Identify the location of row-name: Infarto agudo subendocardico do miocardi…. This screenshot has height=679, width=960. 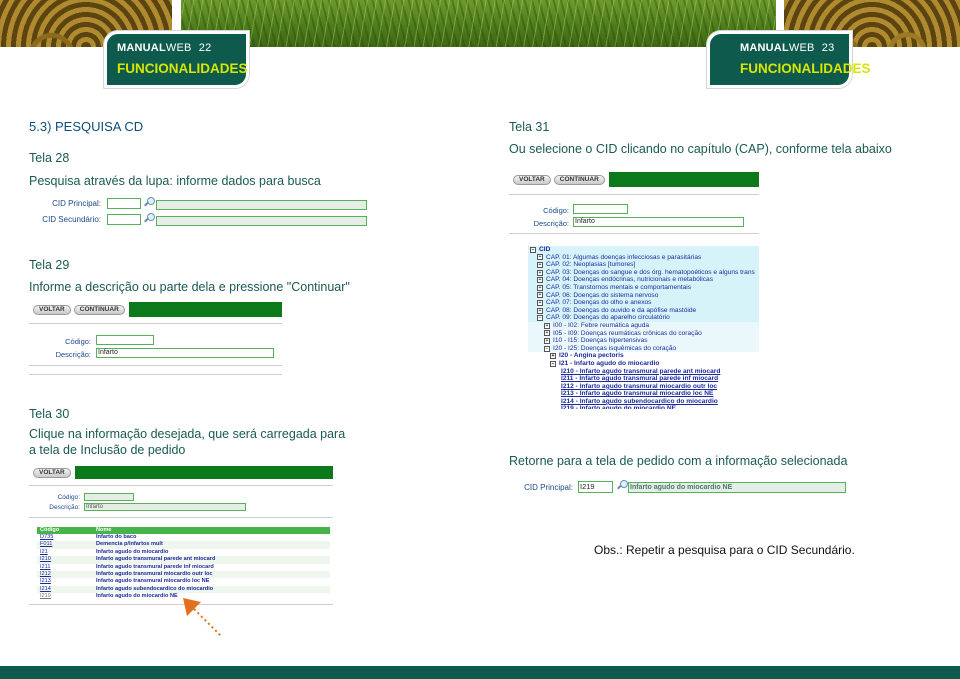
(213, 589).